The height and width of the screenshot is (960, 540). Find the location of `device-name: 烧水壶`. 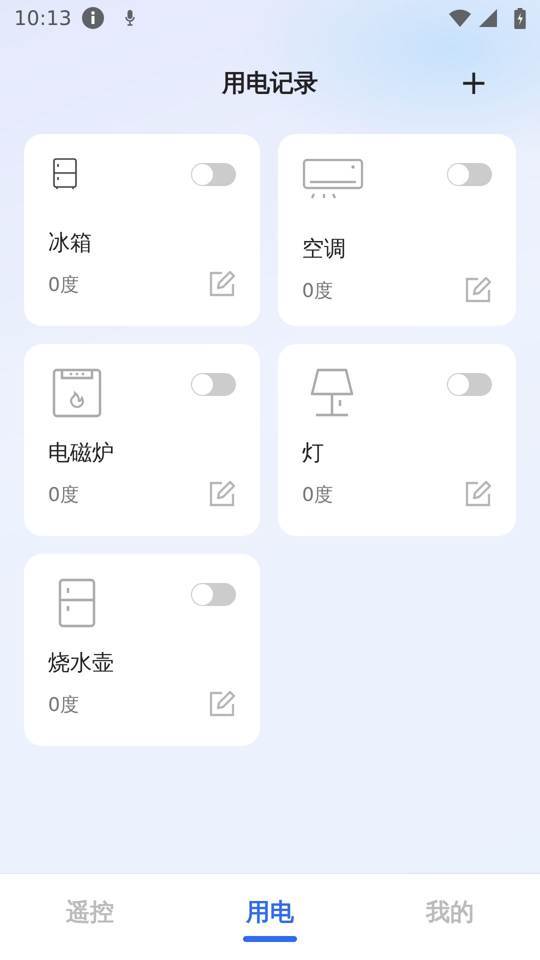

device-name: 烧水壶 is located at coordinates (81, 664).